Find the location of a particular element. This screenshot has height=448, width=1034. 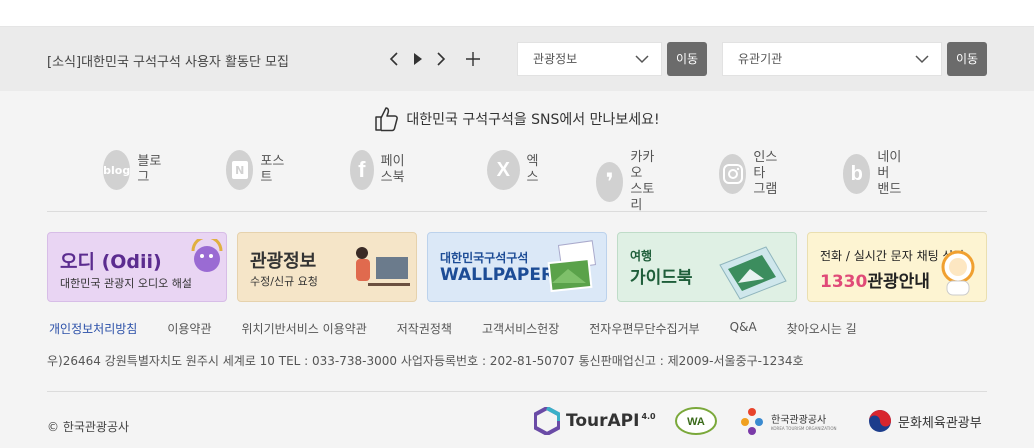

sns-label: 포스트 is located at coordinates (272, 169).